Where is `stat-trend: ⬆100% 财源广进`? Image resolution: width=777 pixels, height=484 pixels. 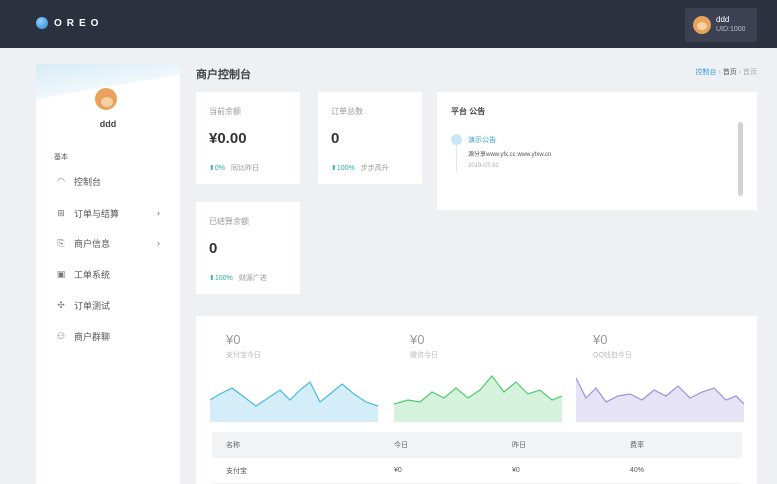 stat-trend: ⬆100% 财源广进 is located at coordinates (238, 278).